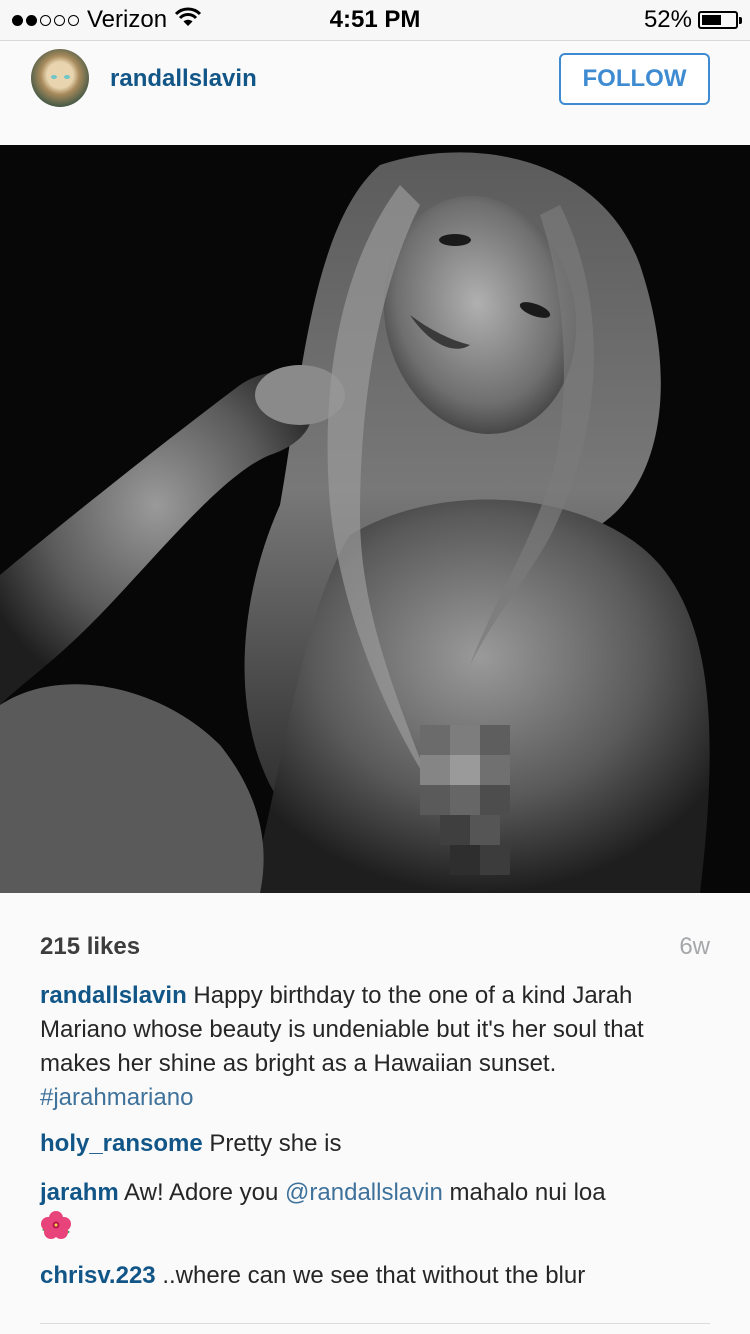 This screenshot has height=1334, width=750. I want to click on comment-text: mahalo nui loa, so click(527, 1192).